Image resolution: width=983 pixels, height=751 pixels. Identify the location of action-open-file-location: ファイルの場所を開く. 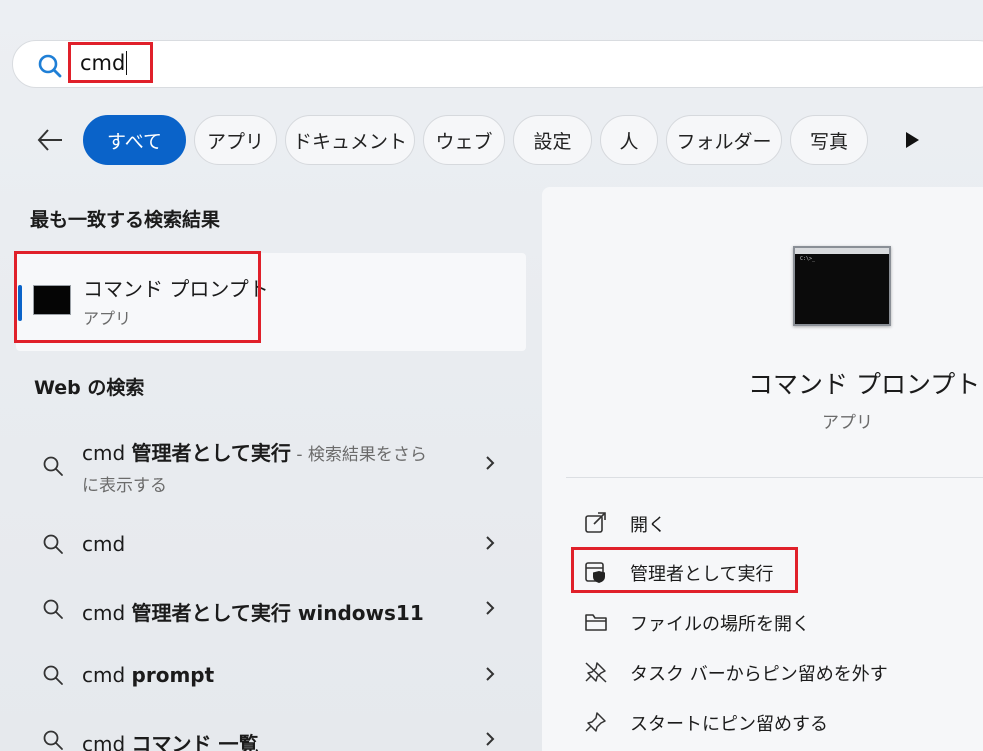
(780, 622).